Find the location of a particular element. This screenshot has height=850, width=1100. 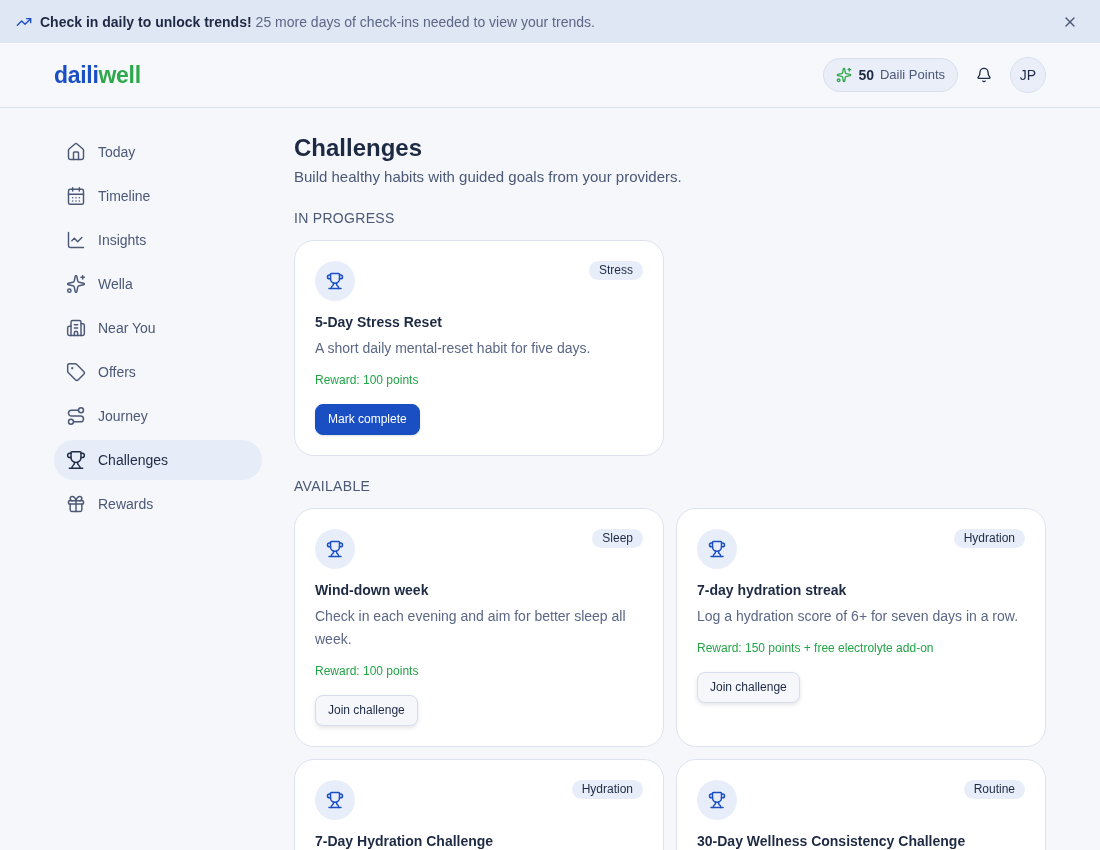

challenge-description: Check in each evening and aim for better sleep all week. is located at coordinates (471, 628).